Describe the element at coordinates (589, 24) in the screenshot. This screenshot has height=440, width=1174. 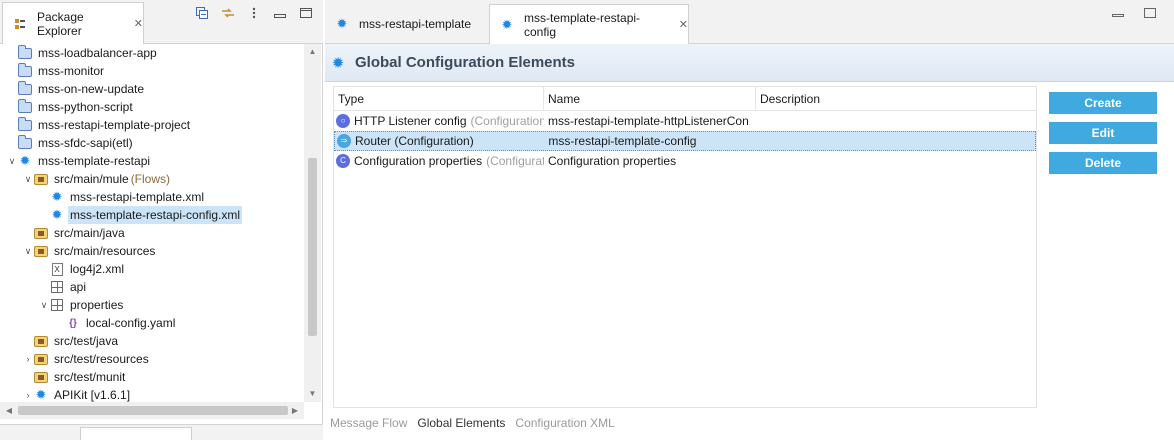
I see `tab-mss-template-restapi-config: ✹ mss-template-restapi-config ✕` at that location.